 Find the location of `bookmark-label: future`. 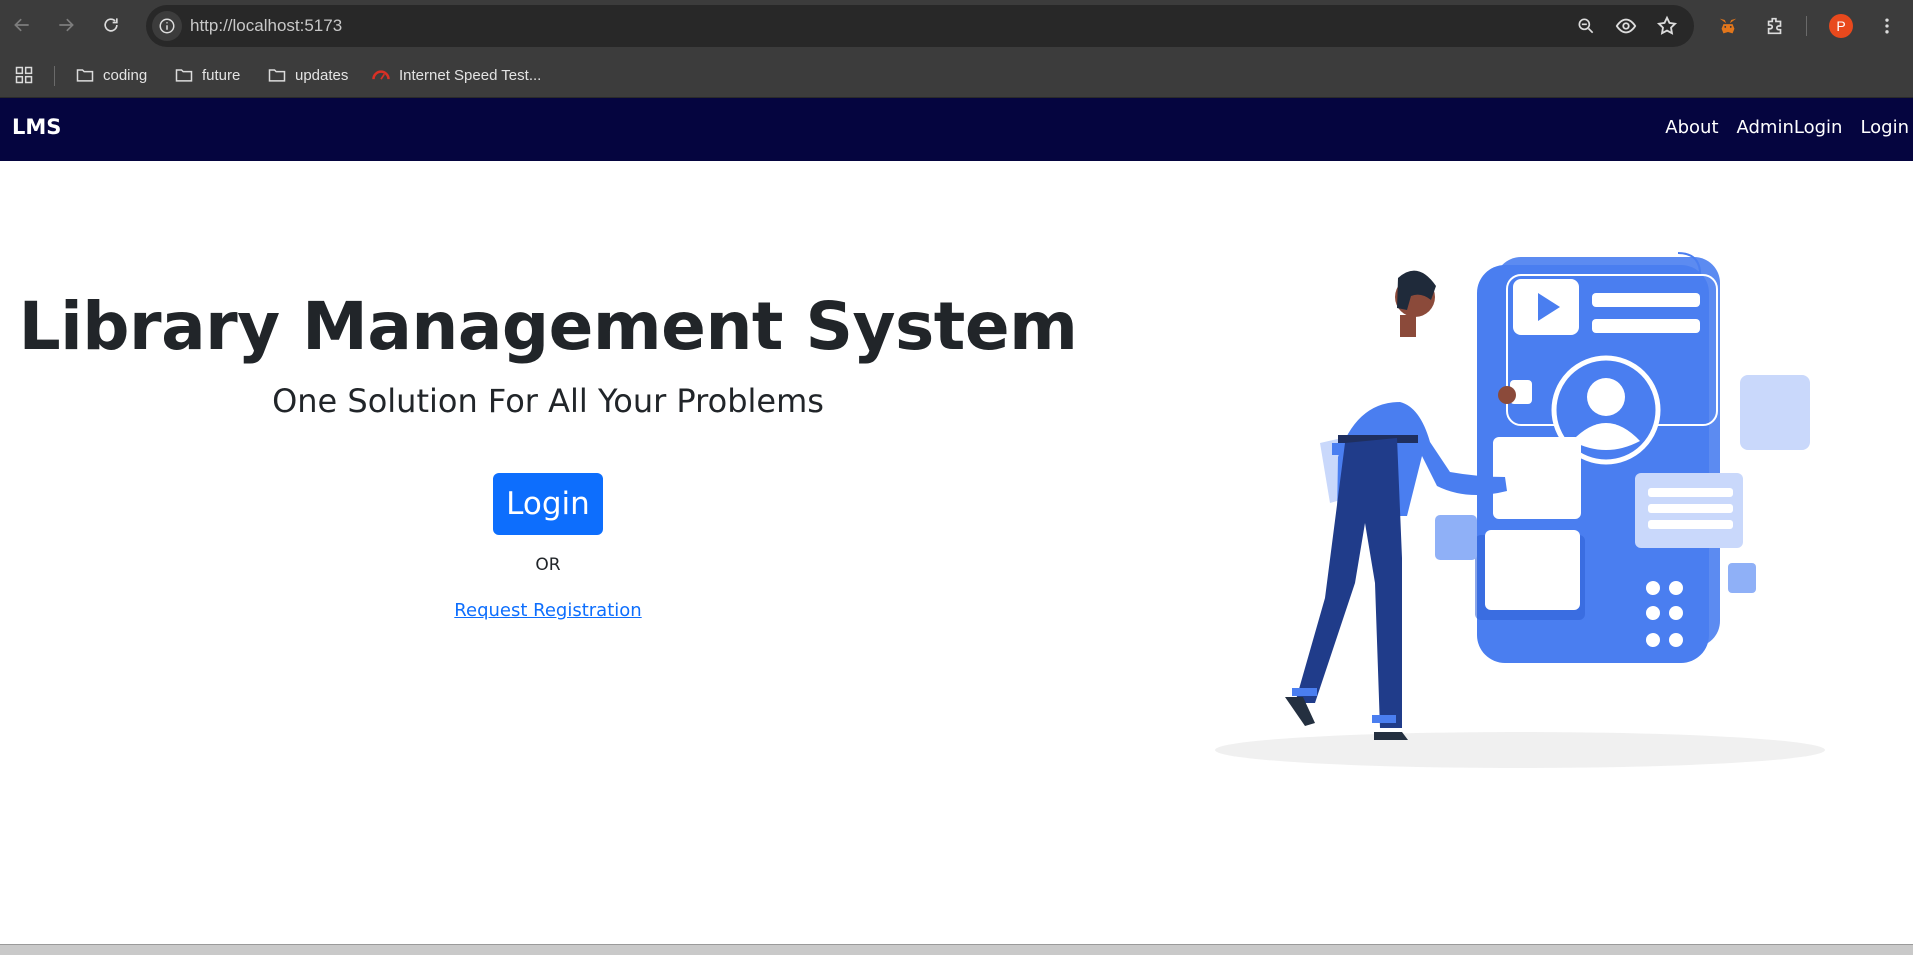

bookmark-label: future is located at coordinates (221, 75).